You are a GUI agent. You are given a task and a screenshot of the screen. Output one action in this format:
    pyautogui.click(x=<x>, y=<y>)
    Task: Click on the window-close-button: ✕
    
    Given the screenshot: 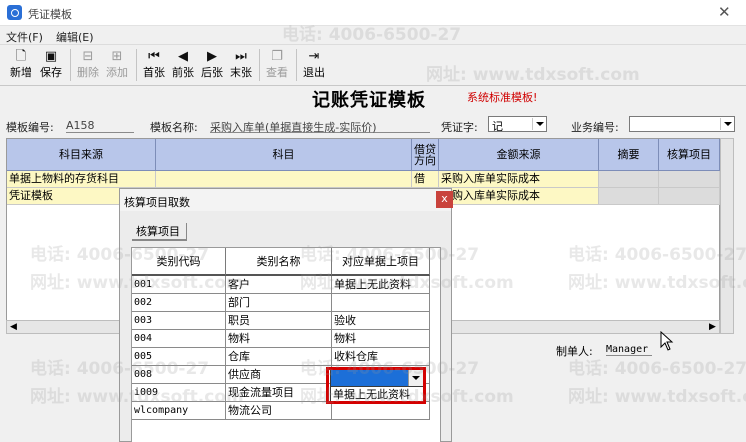 What is the action you would take?
    pyautogui.click(x=724, y=12)
    